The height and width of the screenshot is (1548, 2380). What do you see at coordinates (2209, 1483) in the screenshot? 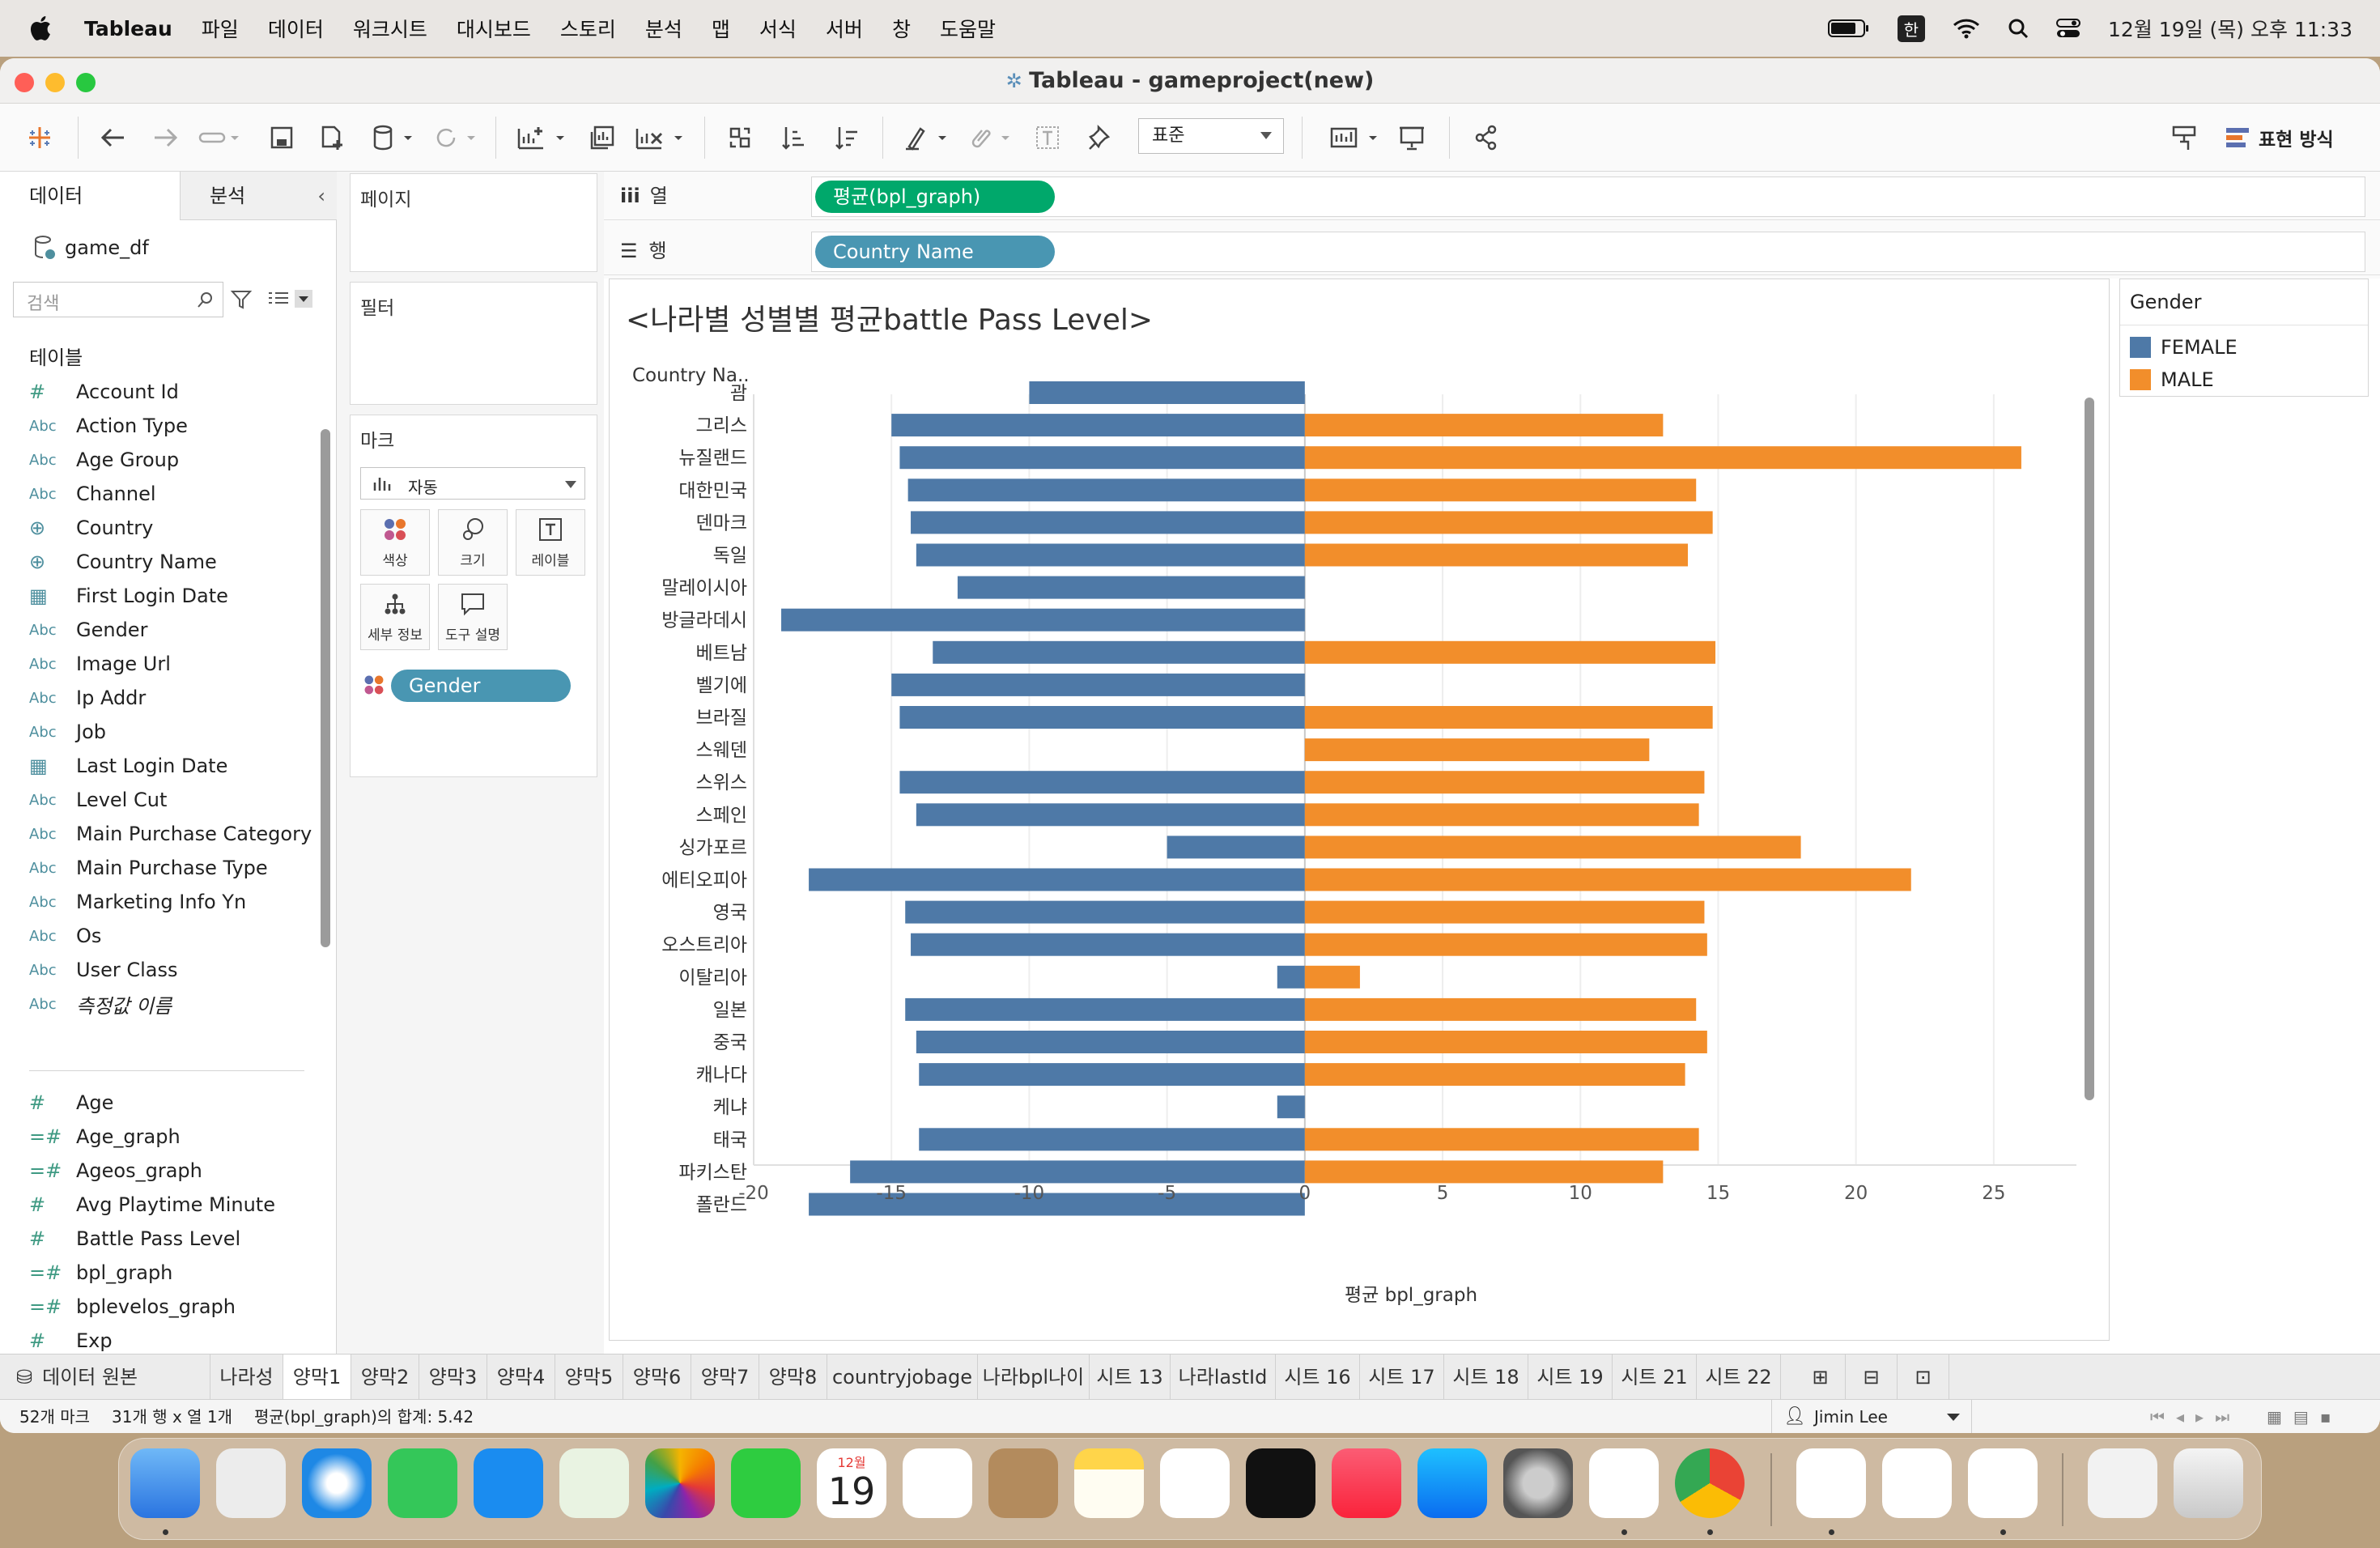
I see `trash-icon` at bounding box center [2209, 1483].